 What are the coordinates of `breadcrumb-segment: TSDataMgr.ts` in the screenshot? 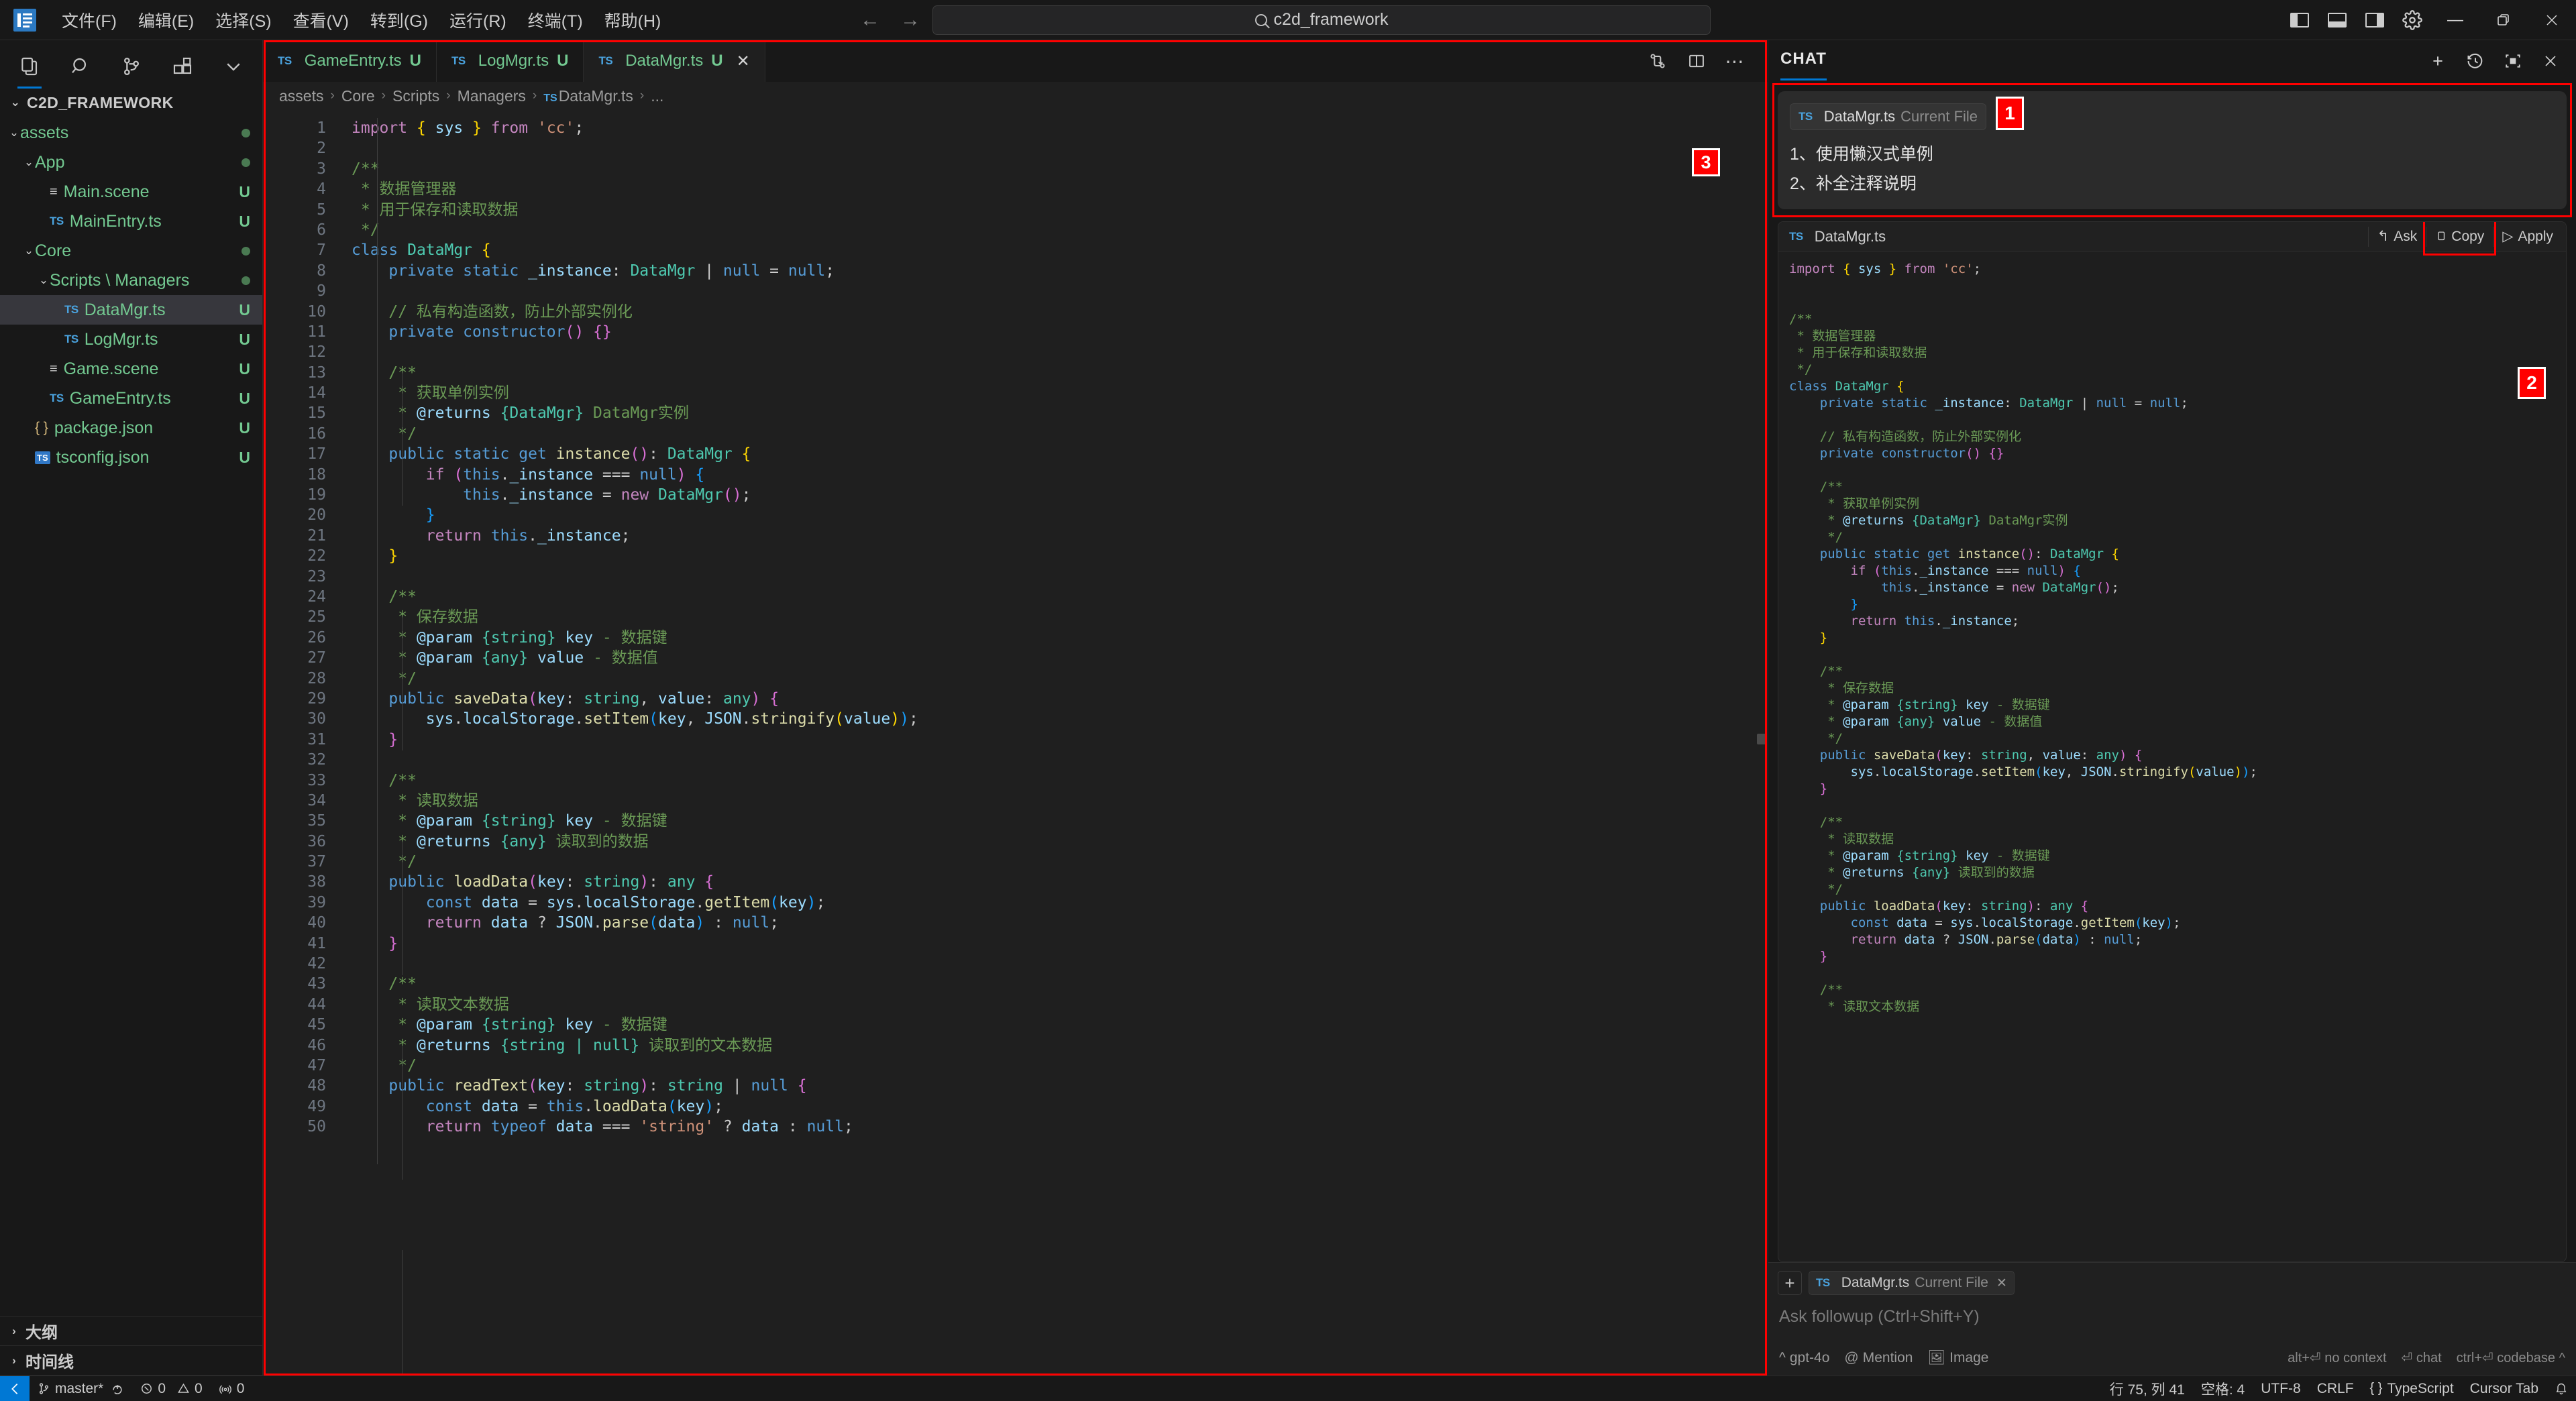 It's located at (588, 96).